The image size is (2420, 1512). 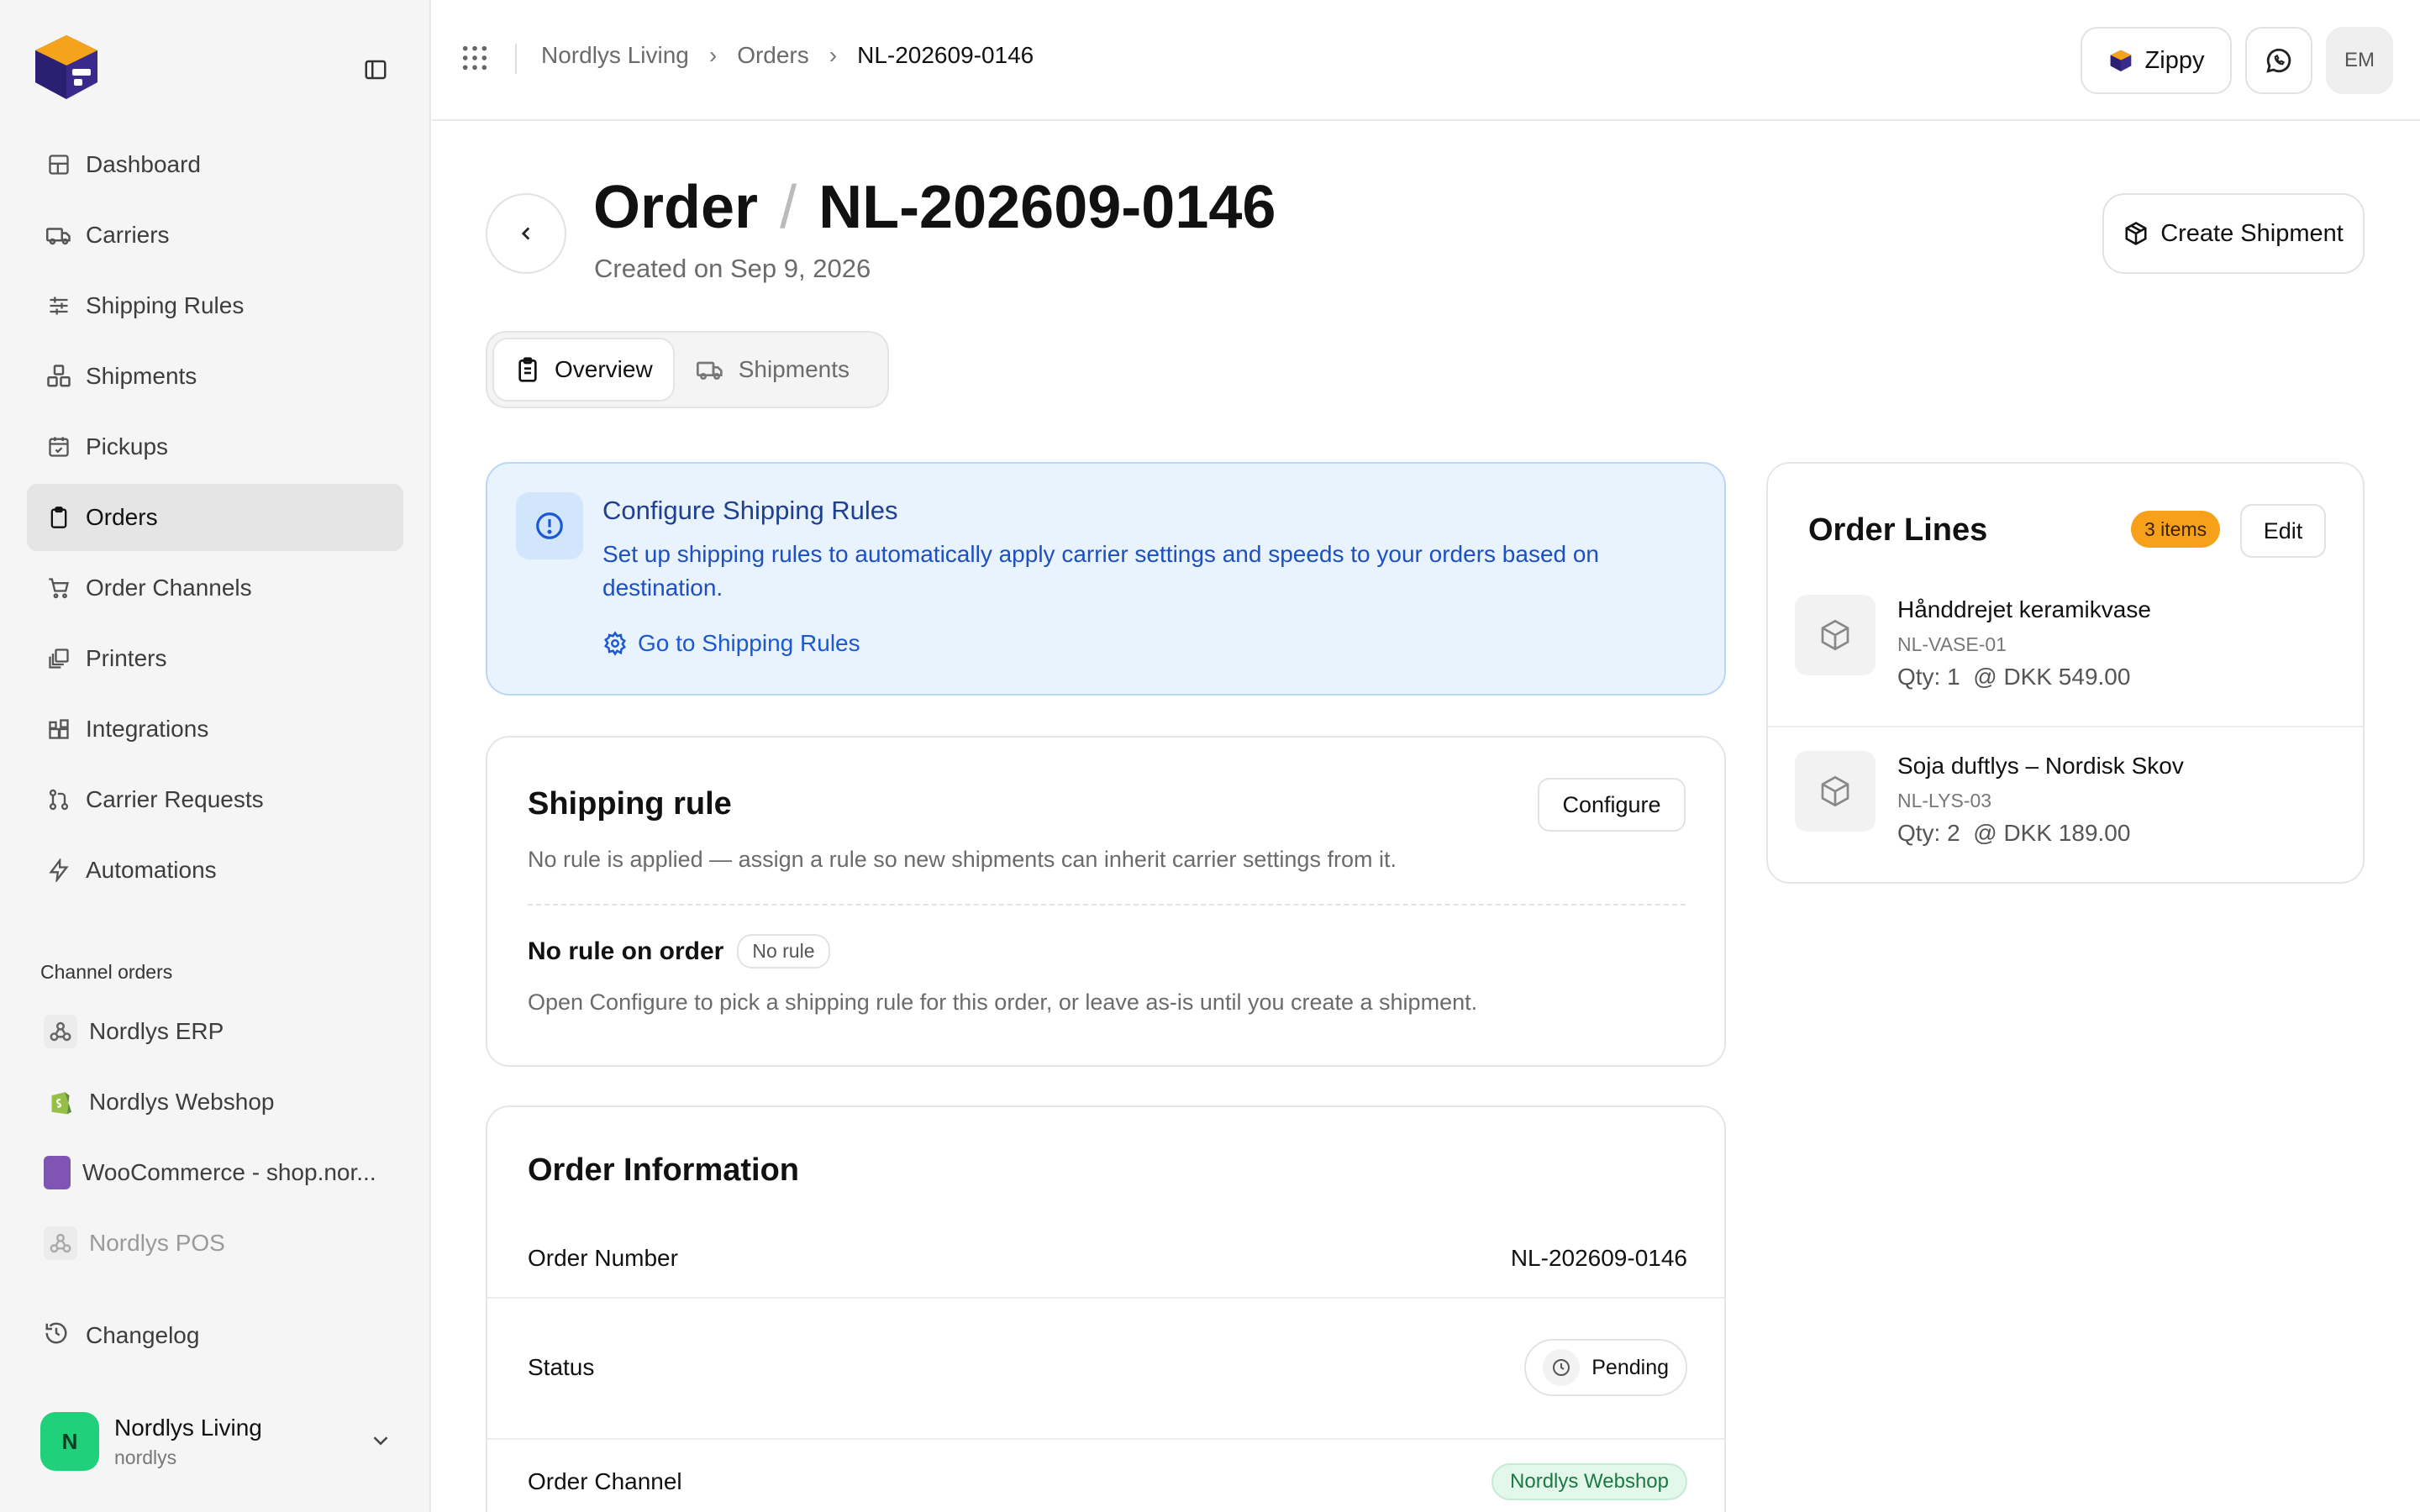 What do you see at coordinates (561, 1367) in the screenshot?
I see `row-label: Status` at bounding box center [561, 1367].